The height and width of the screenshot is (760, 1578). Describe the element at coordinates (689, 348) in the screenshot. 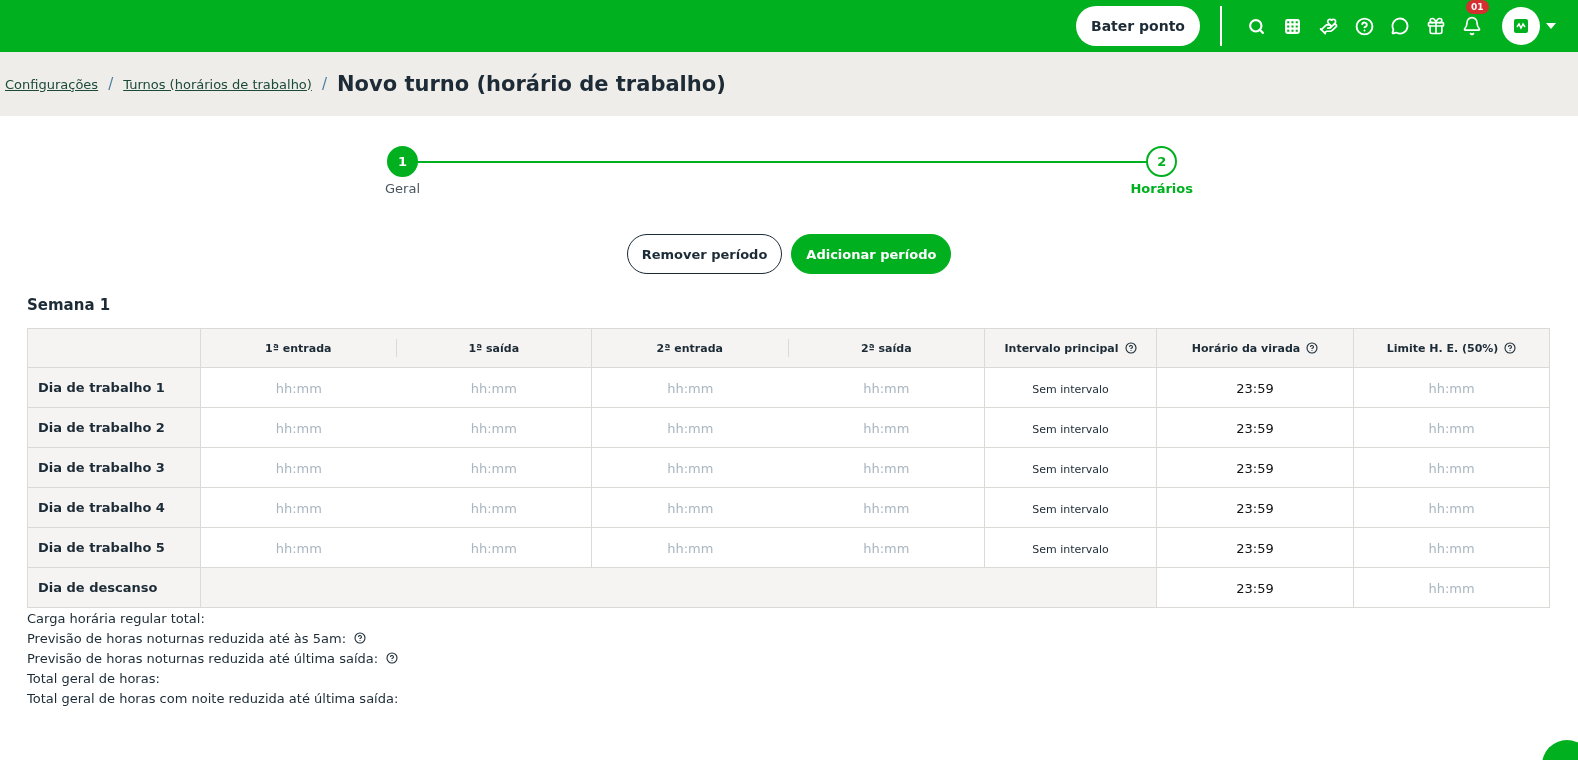

I see `column-header: 2ª entrada` at that location.